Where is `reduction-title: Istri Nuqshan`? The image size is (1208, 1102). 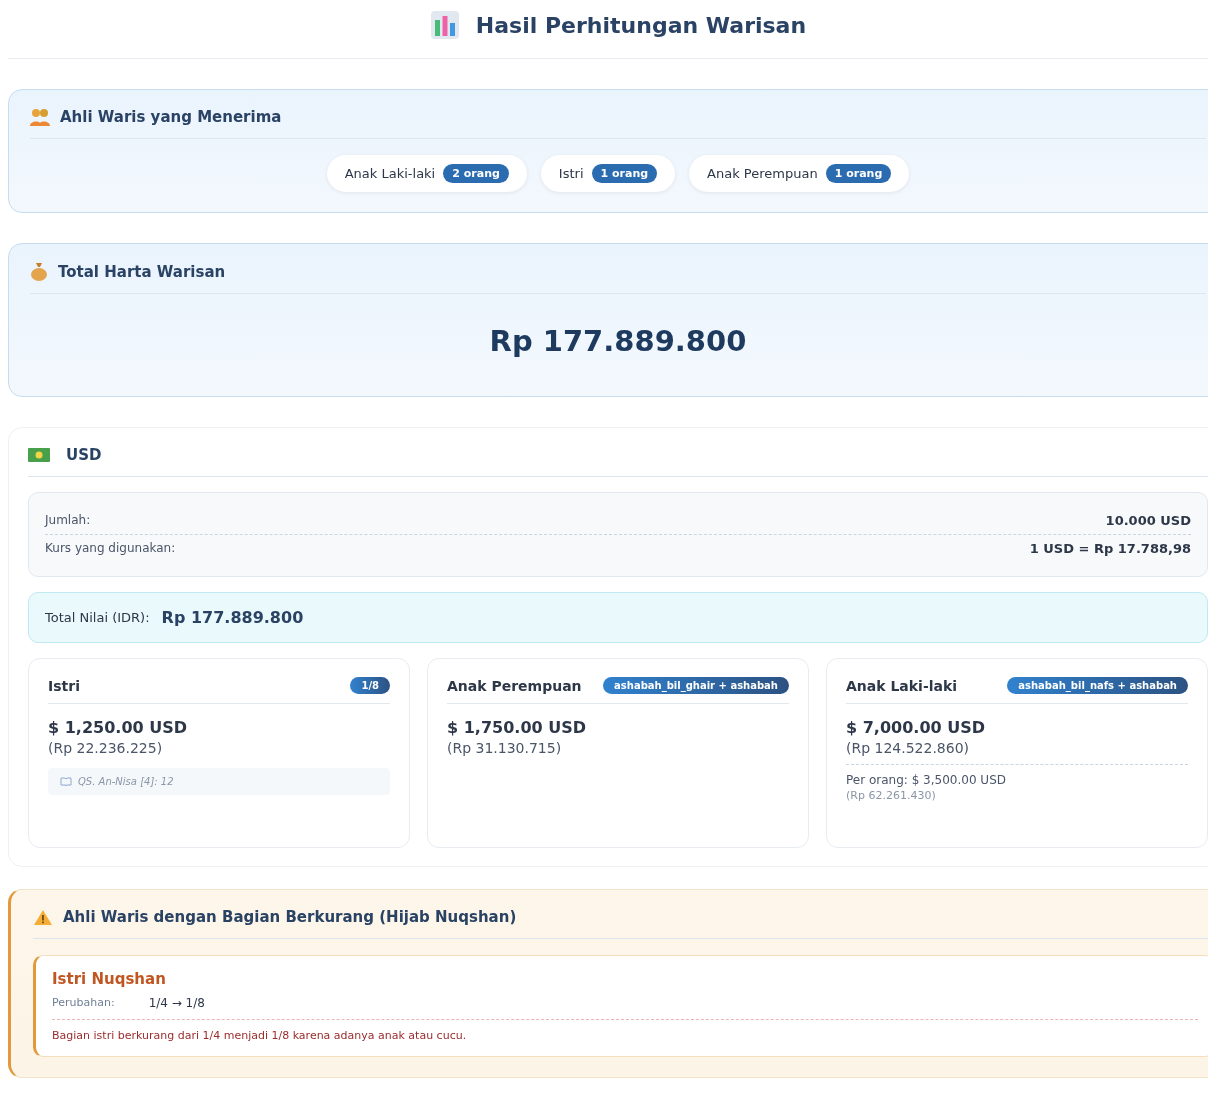 reduction-title: Istri Nuqshan is located at coordinates (109, 979).